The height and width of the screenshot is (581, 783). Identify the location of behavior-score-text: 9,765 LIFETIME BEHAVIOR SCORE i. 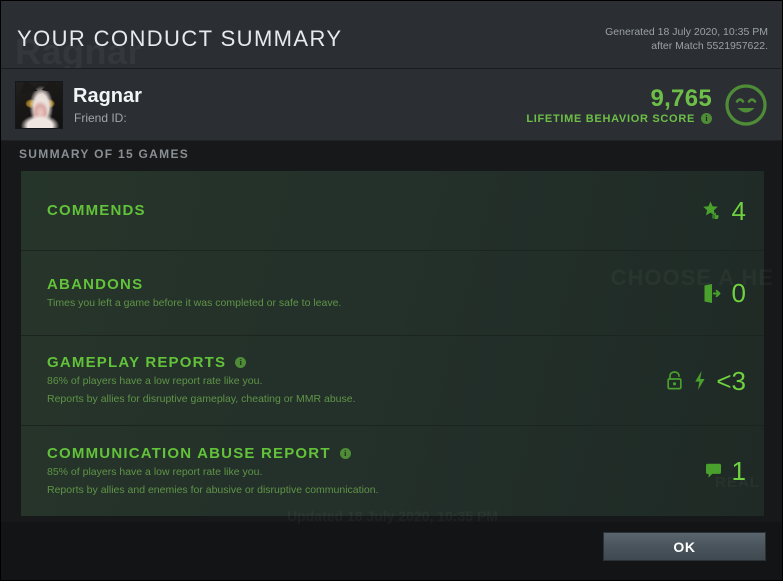
(619, 104).